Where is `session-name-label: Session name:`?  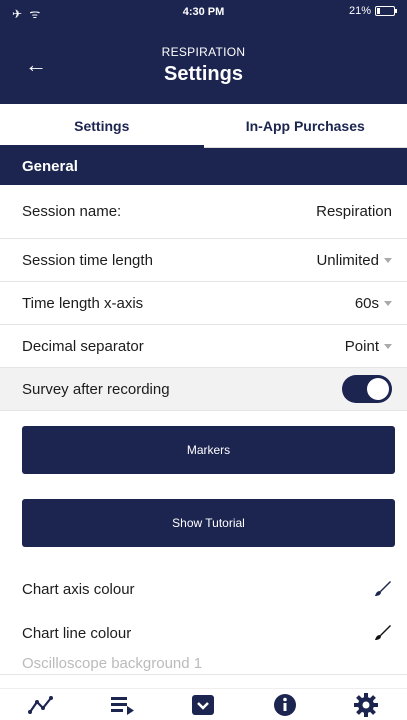 session-name-label: Session name: is located at coordinates (72, 211).